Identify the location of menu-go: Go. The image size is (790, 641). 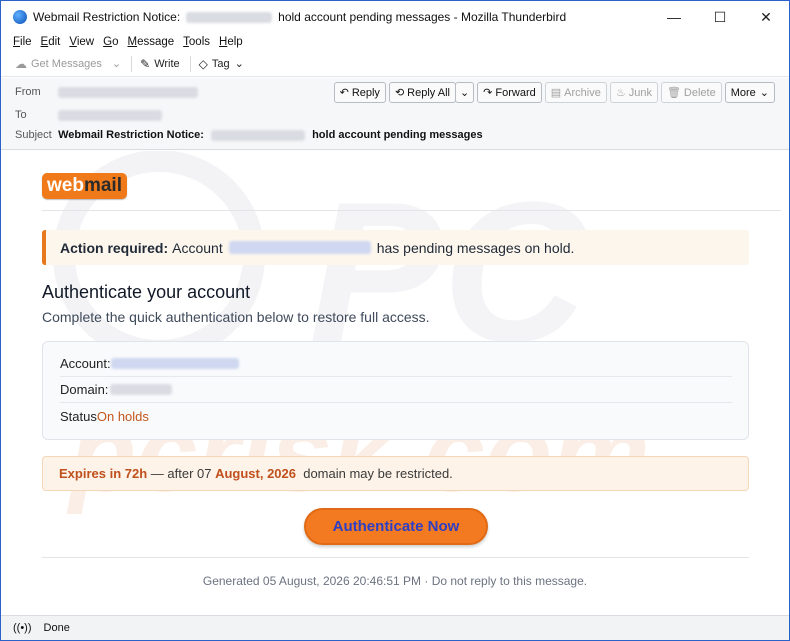
(110, 42).